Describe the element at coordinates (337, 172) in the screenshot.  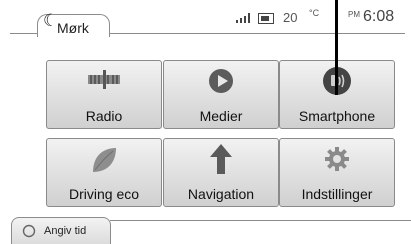
I see `tile-settings: Indstillinger` at that location.